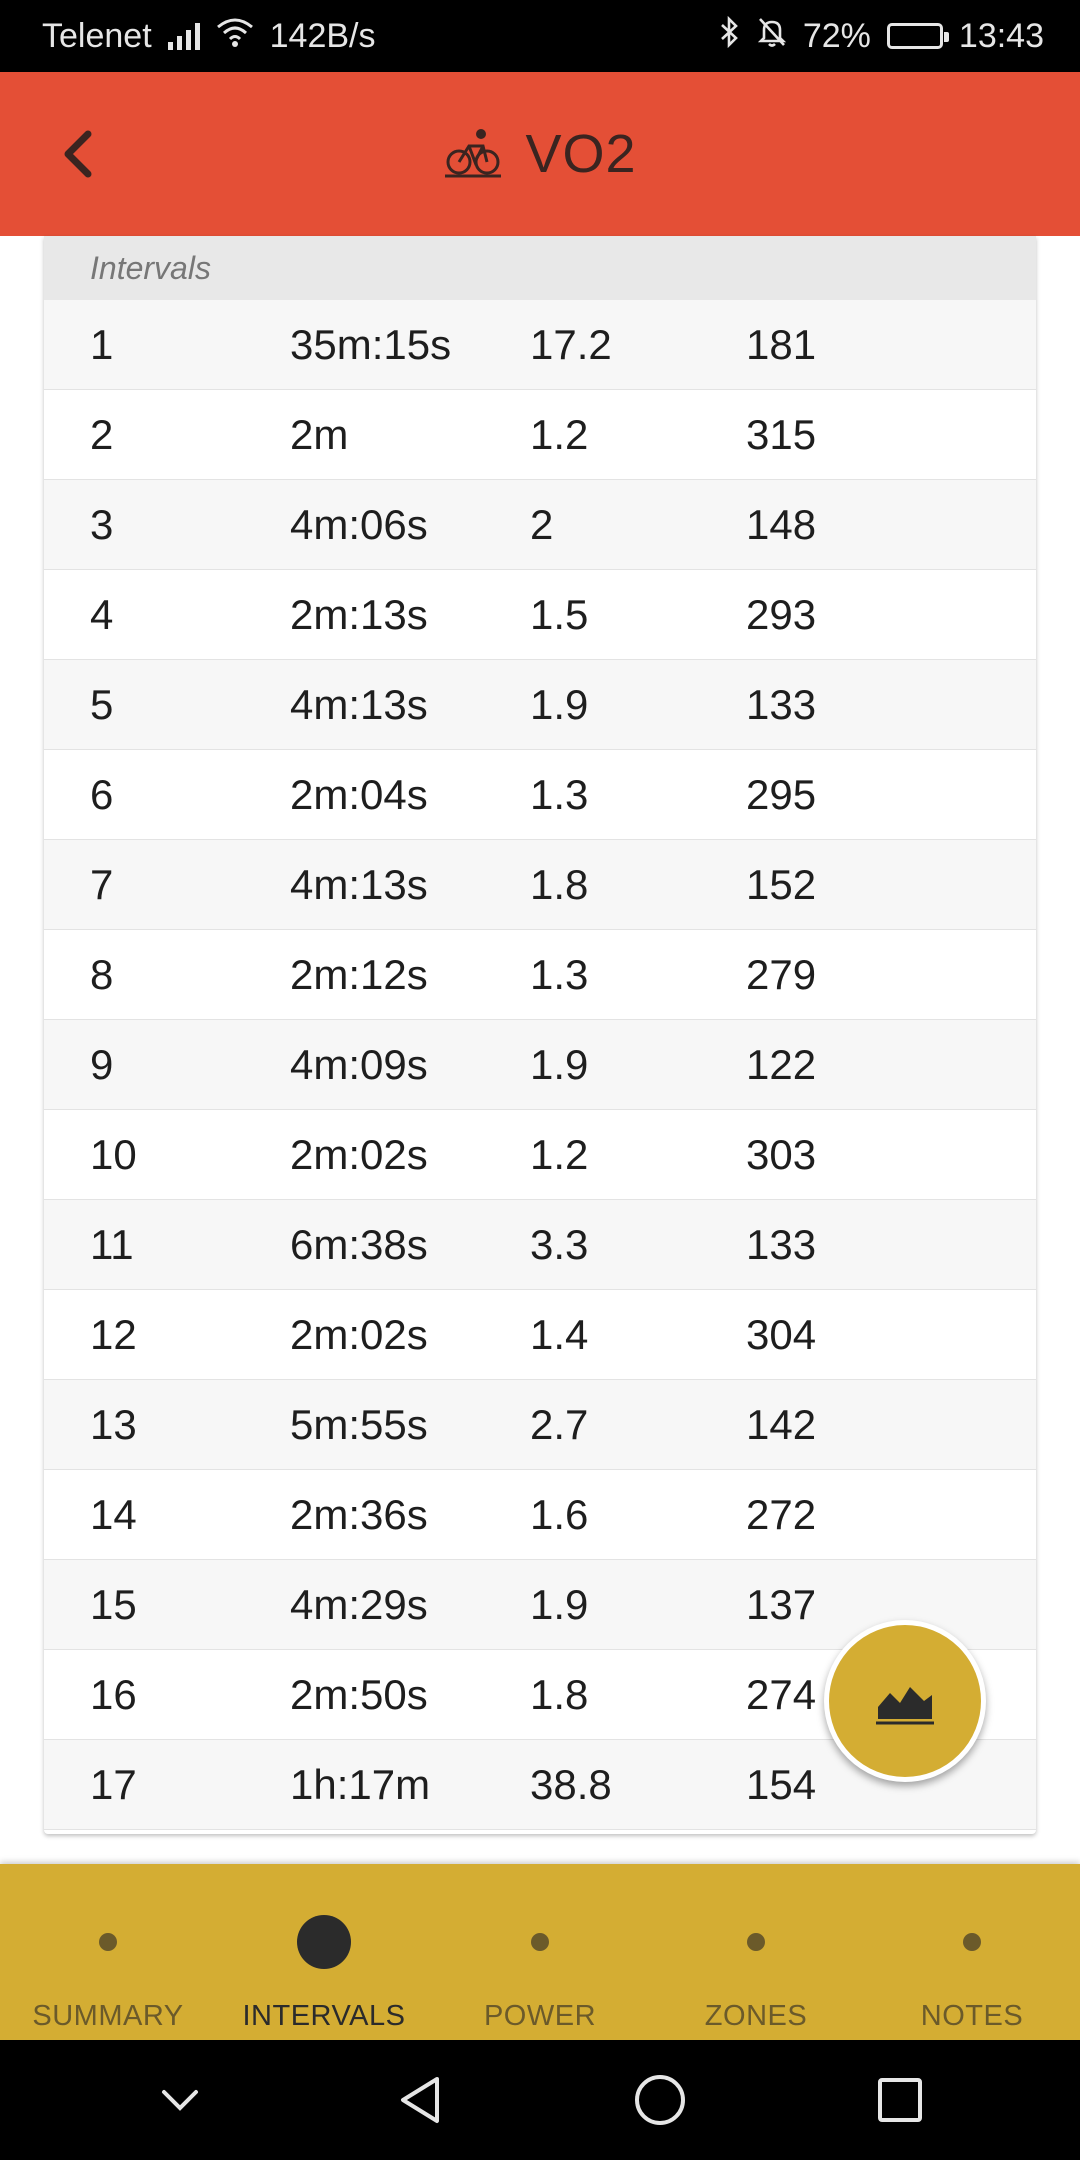 The width and height of the screenshot is (1080, 2160). Describe the element at coordinates (559, 1334) in the screenshot. I see `interval-distance: 1.4` at that location.